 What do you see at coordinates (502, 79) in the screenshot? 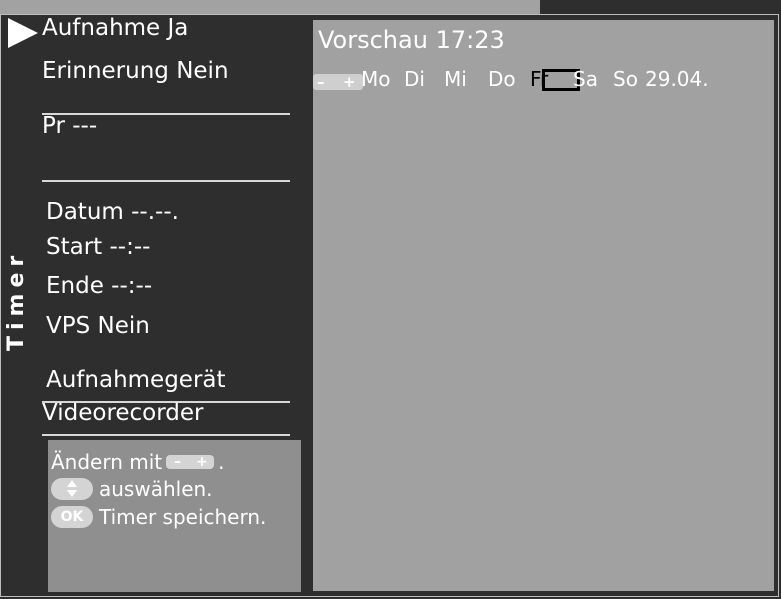
I see `day-do: Do` at bounding box center [502, 79].